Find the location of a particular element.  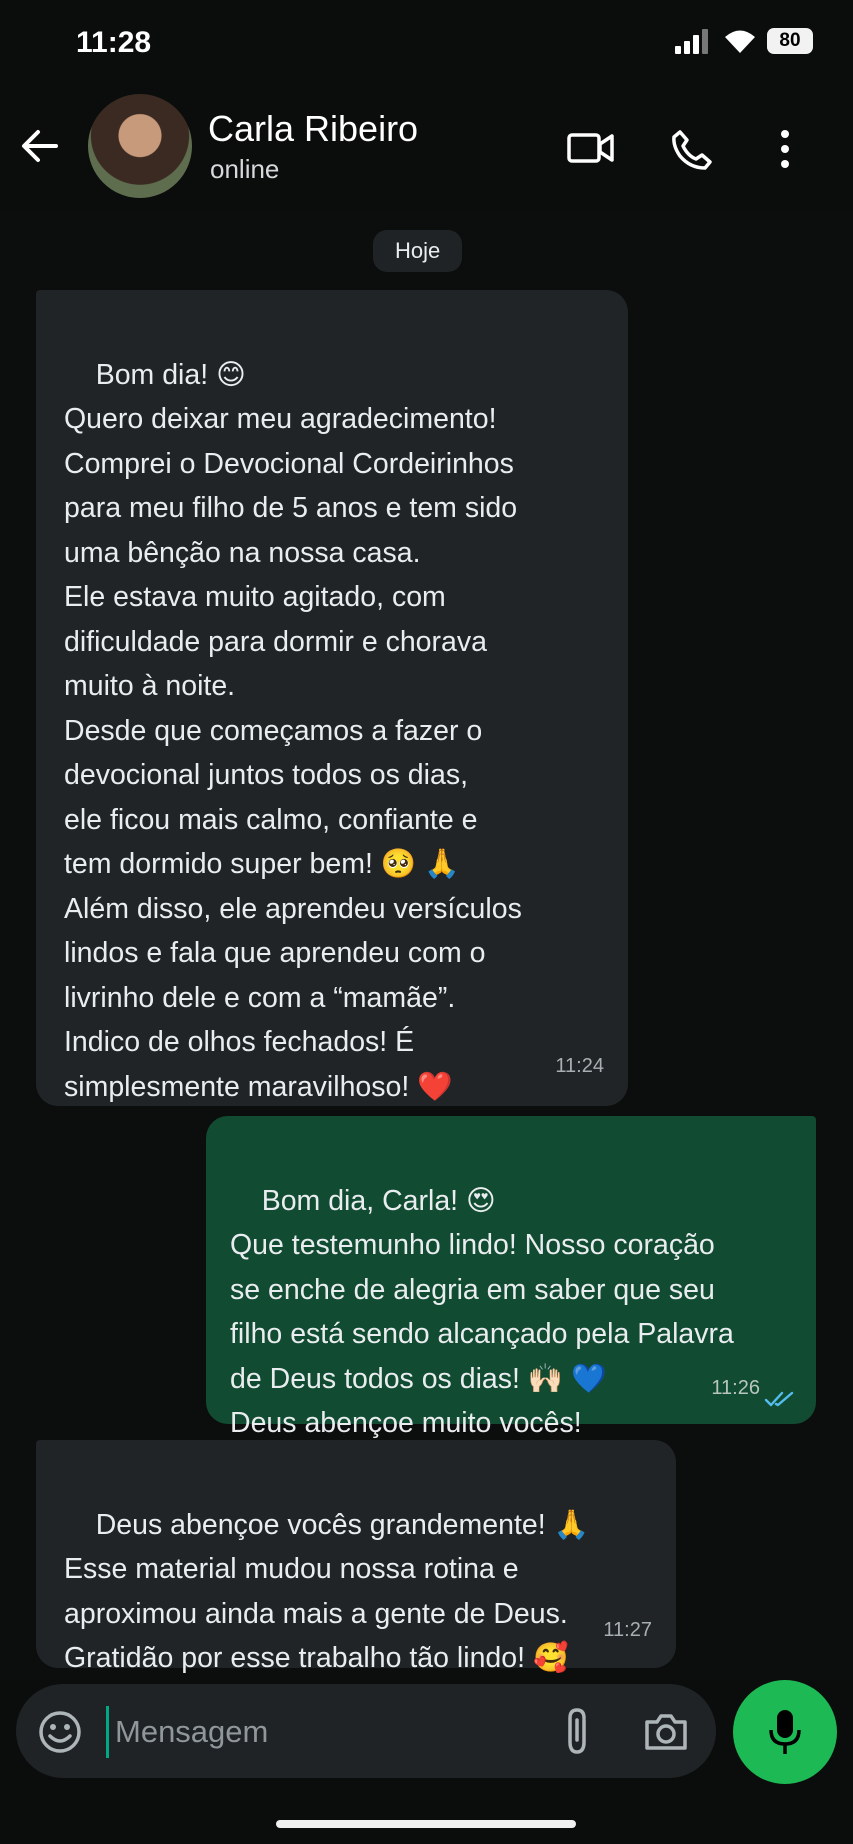

contact-name: Carla Ribeiro is located at coordinates (313, 129).